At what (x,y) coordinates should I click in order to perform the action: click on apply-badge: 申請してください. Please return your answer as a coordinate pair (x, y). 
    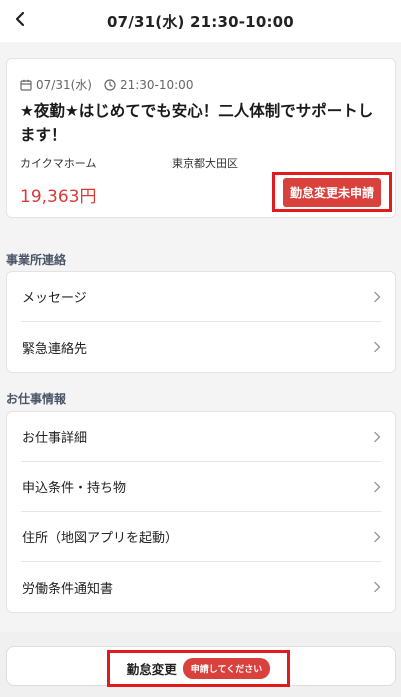
    Looking at the image, I should click on (226, 668).